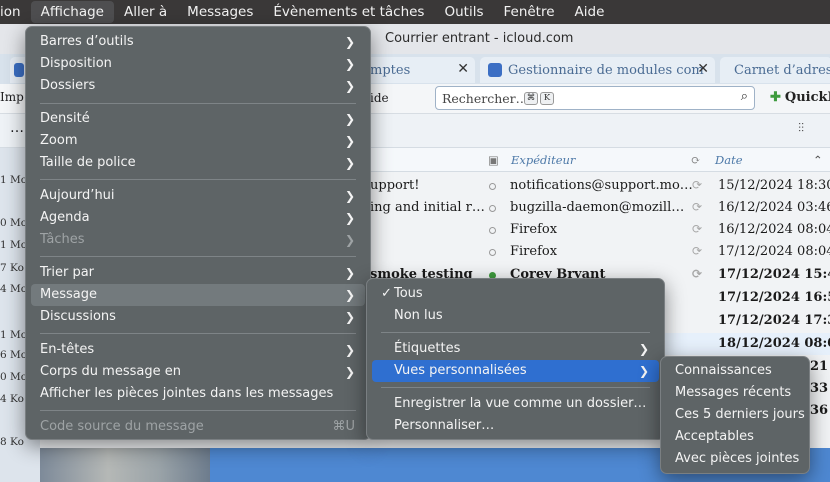  What do you see at coordinates (774, 207) in the screenshot?
I see `message-date: 16/12/2024 03:46` at bounding box center [774, 207].